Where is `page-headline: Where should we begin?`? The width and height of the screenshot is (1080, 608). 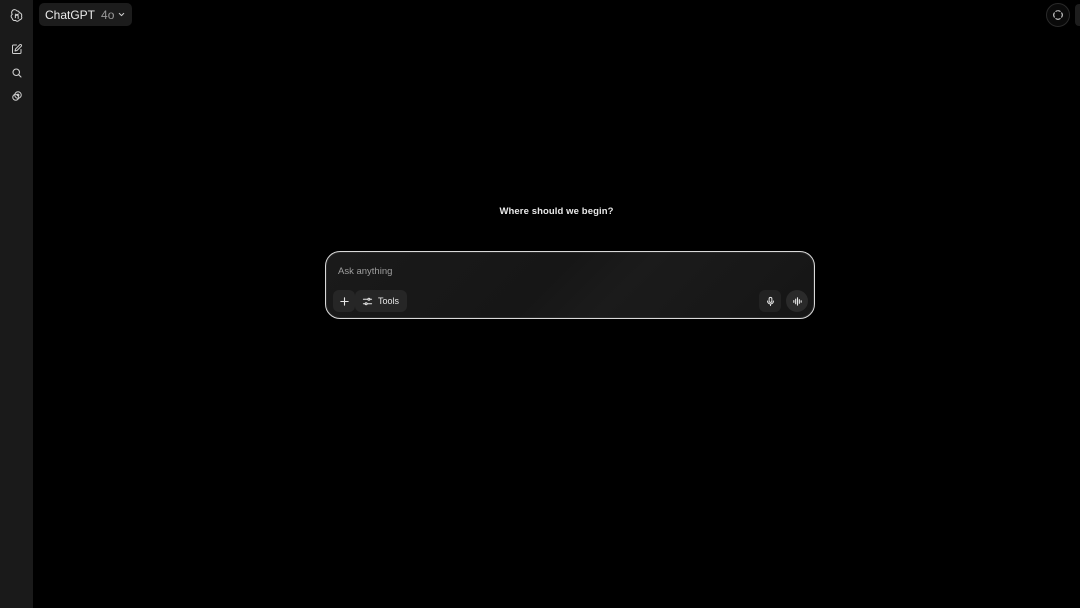
page-headline: Where should we begin? is located at coordinates (556, 211).